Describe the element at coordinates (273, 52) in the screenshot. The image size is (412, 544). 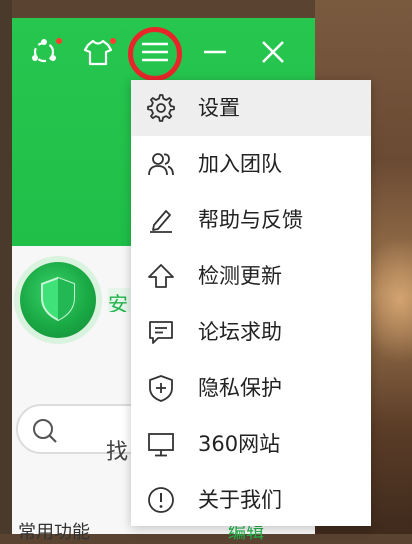
I see `close-icon` at that location.